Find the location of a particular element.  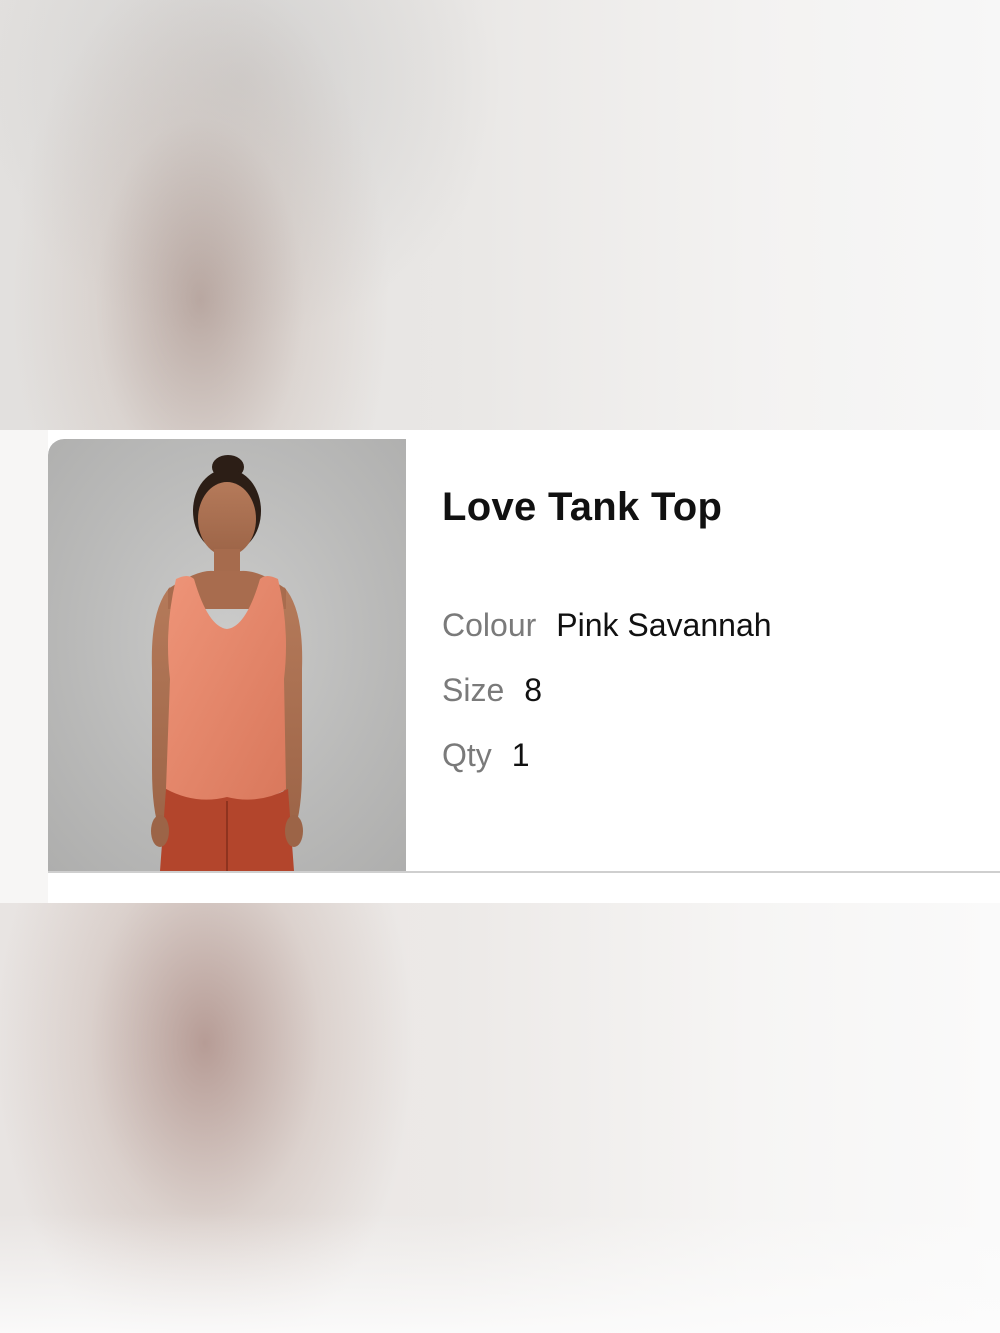

colour-row: Colour Pink Savannah is located at coordinates (607, 625).